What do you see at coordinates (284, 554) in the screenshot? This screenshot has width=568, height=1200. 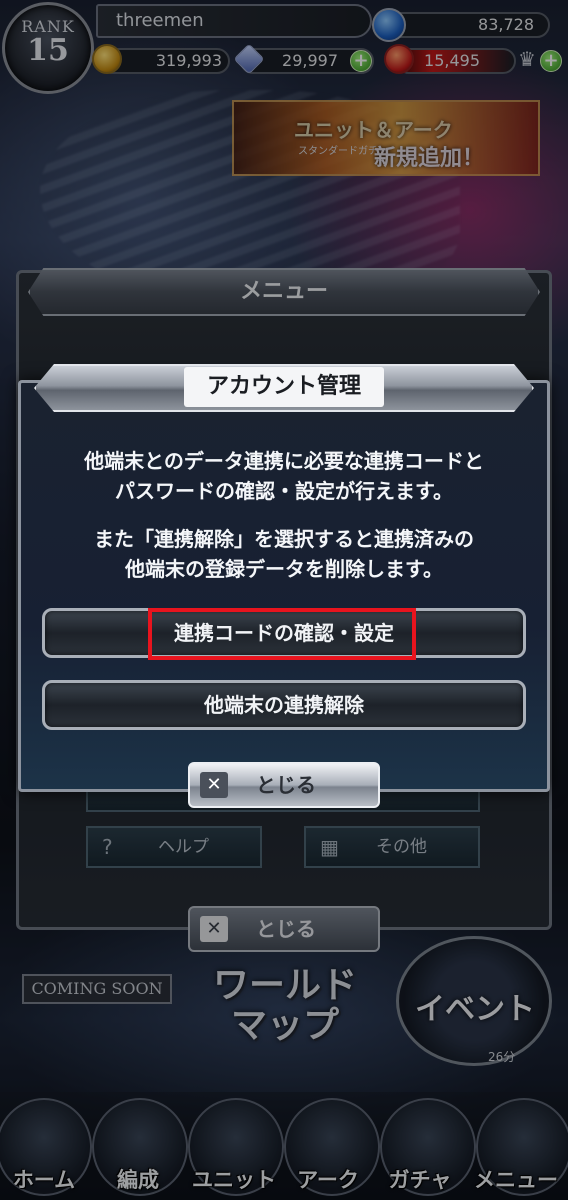 I see `dialog-description-2: また「連携解除」を選択すると連携済みの 他端末の登録データを削除します。` at bounding box center [284, 554].